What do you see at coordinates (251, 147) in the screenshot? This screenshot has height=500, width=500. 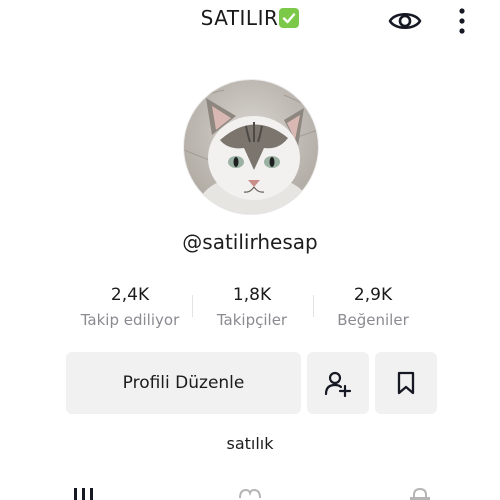 I see `avatar` at bounding box center [251, 147].